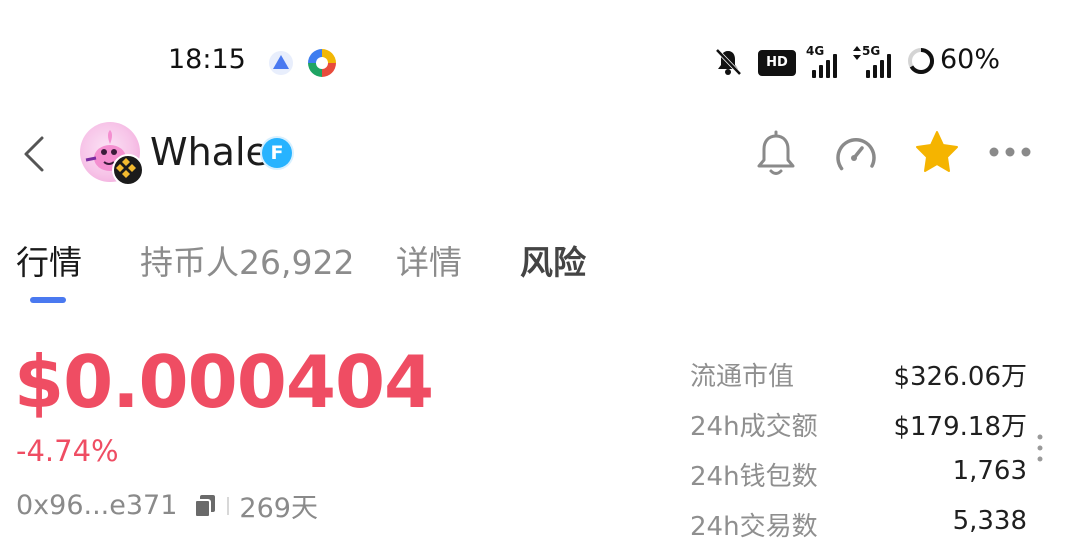 The height and width of the screenshot is (557, 1065). I want to click on copy-icon, so click(205, 506).